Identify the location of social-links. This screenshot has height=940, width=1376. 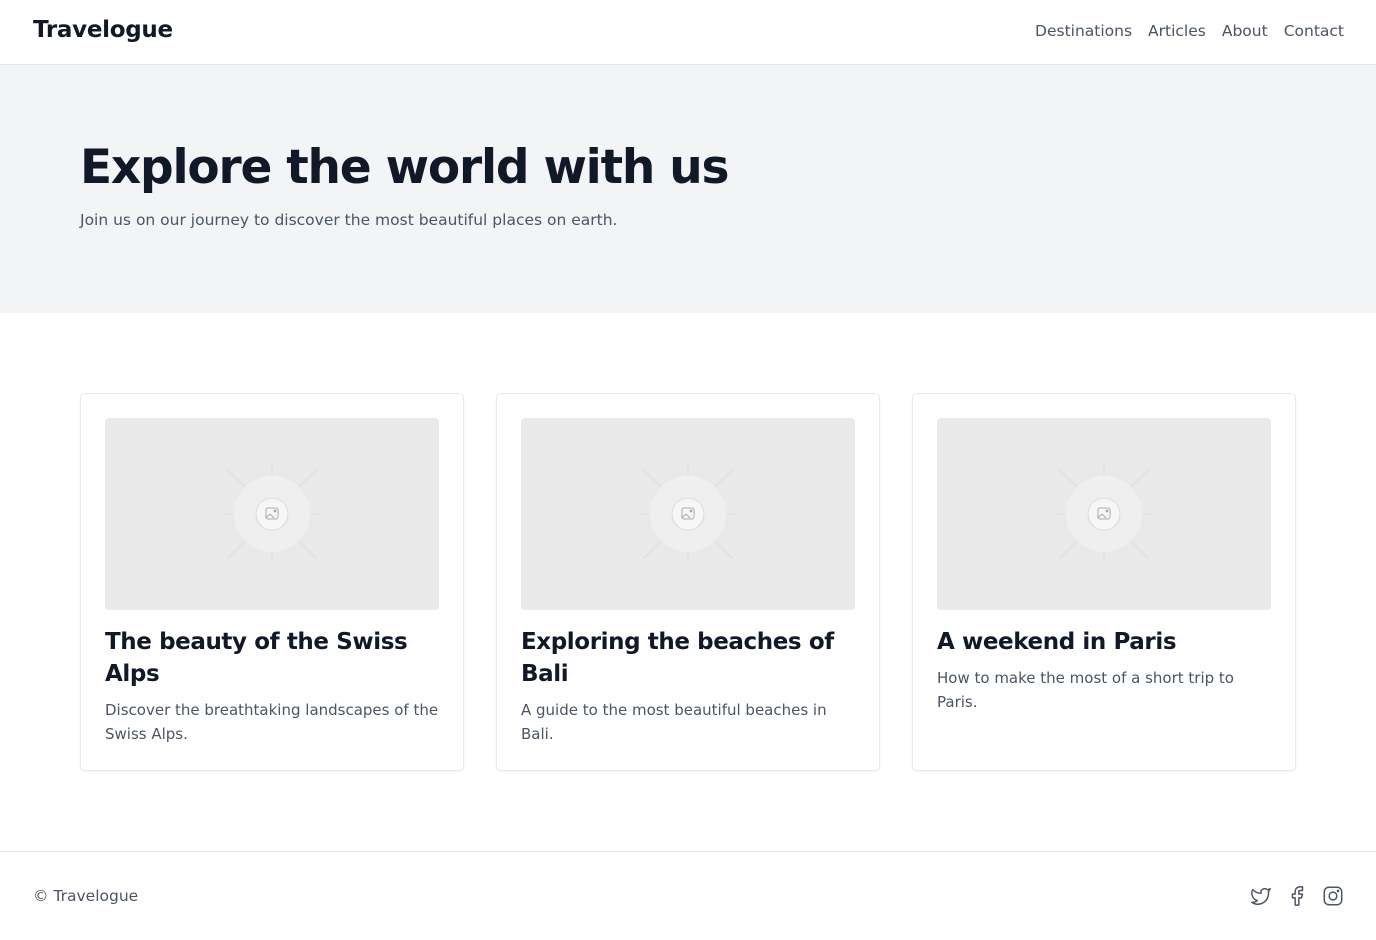
(1297, 896).